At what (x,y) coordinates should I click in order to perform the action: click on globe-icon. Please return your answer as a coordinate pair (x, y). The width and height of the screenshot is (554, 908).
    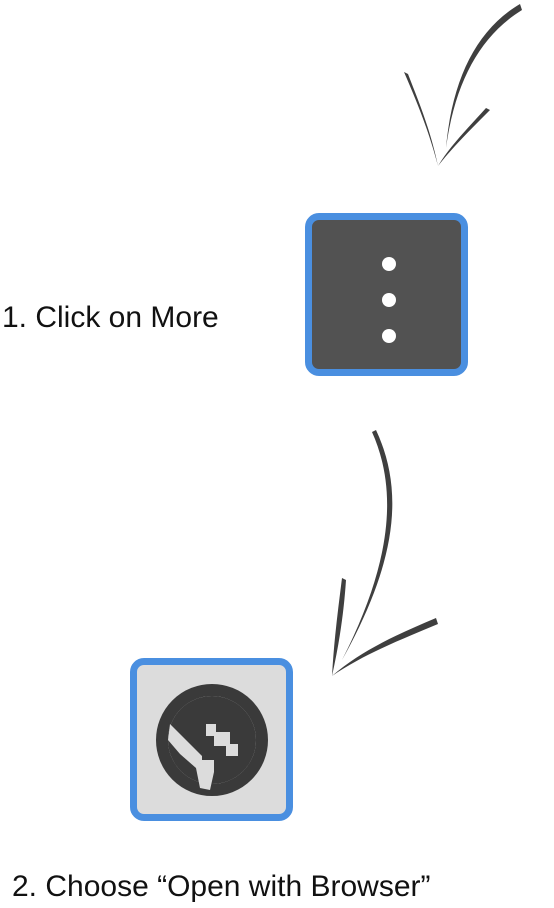
    Looking at the image, I should click on (212, 740).